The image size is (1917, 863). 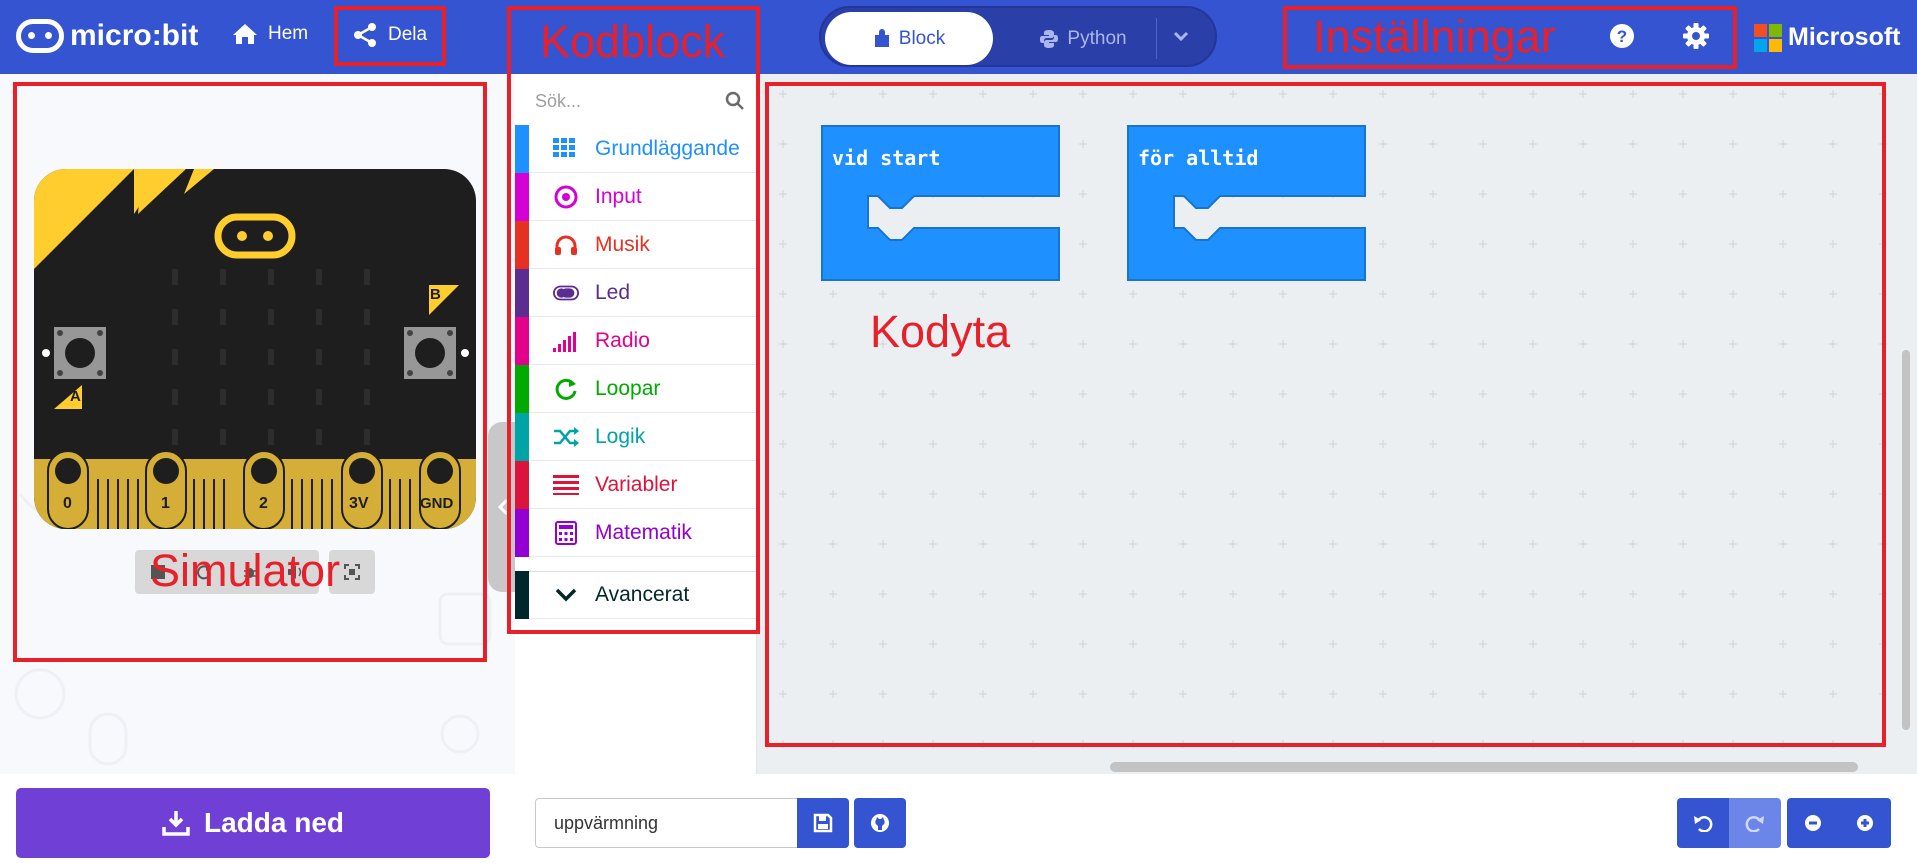 What do you see at coordinates (633, 41) in the screenshot?
I see `kodblock-annotation-label: Kodblock` at bounding box center [633, 41].